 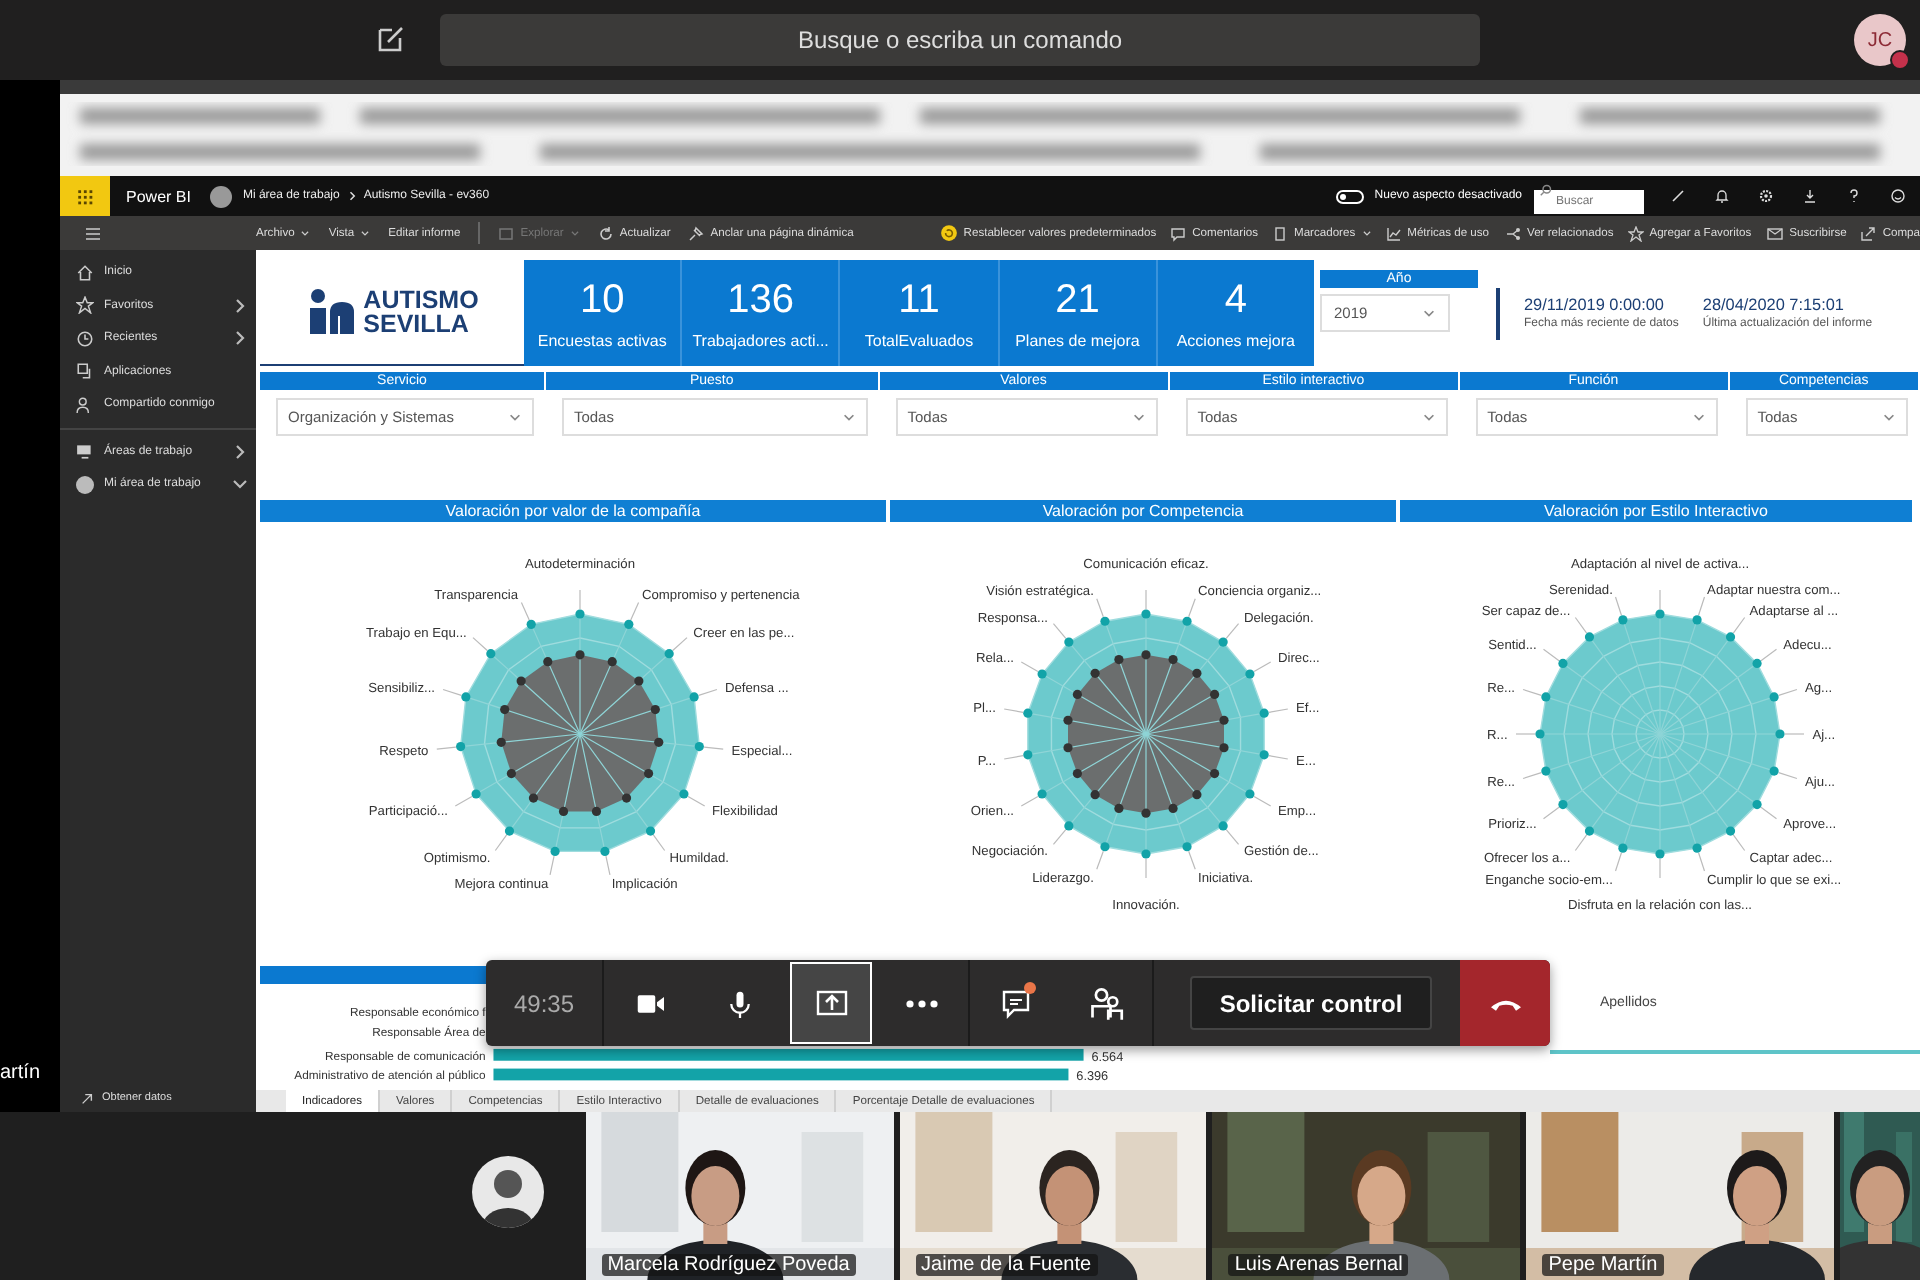 I want to click on menu-icon, so click(x=93, y=233).